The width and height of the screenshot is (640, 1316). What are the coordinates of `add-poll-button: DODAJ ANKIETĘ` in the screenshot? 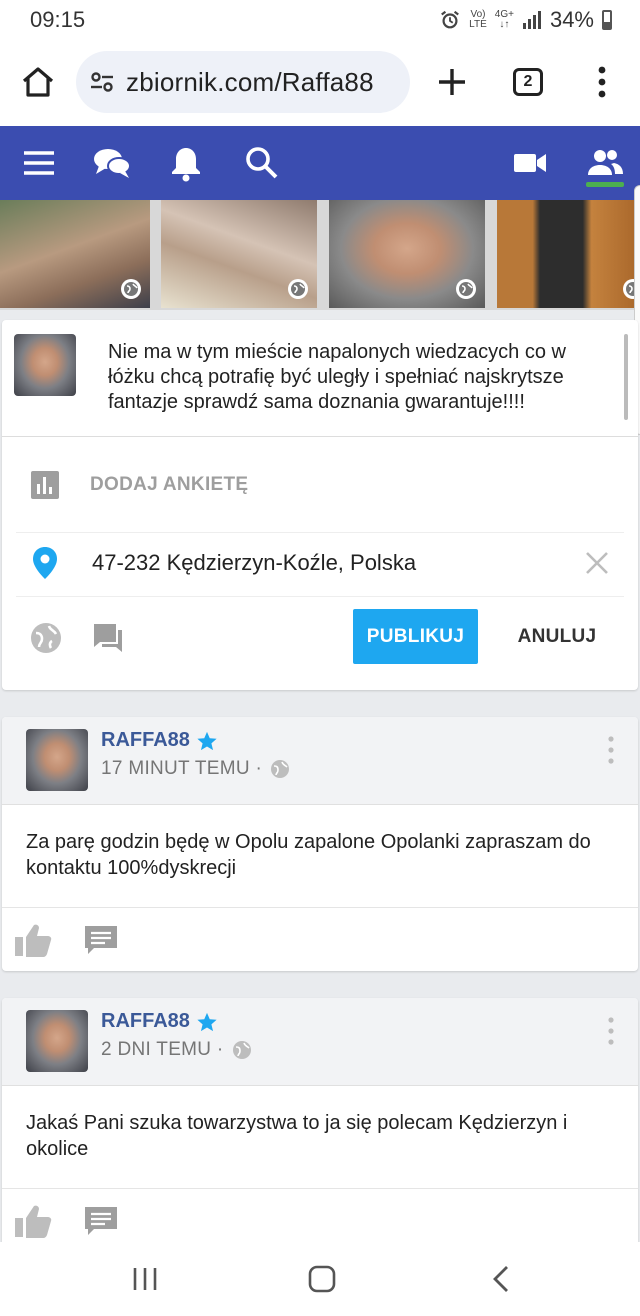 It's located at (139, 485).